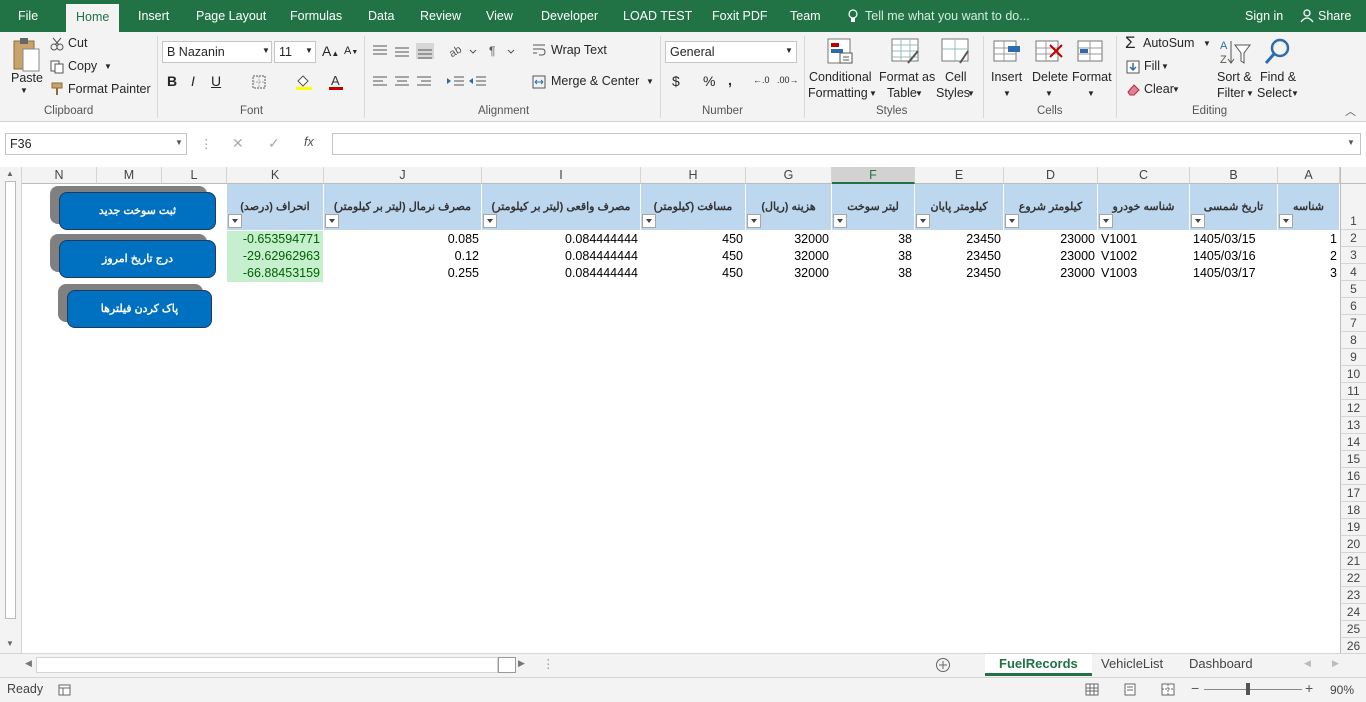  Describe the element at coordinates (1353, 357) in the screenshot. I see `row-header: 9` at that location.